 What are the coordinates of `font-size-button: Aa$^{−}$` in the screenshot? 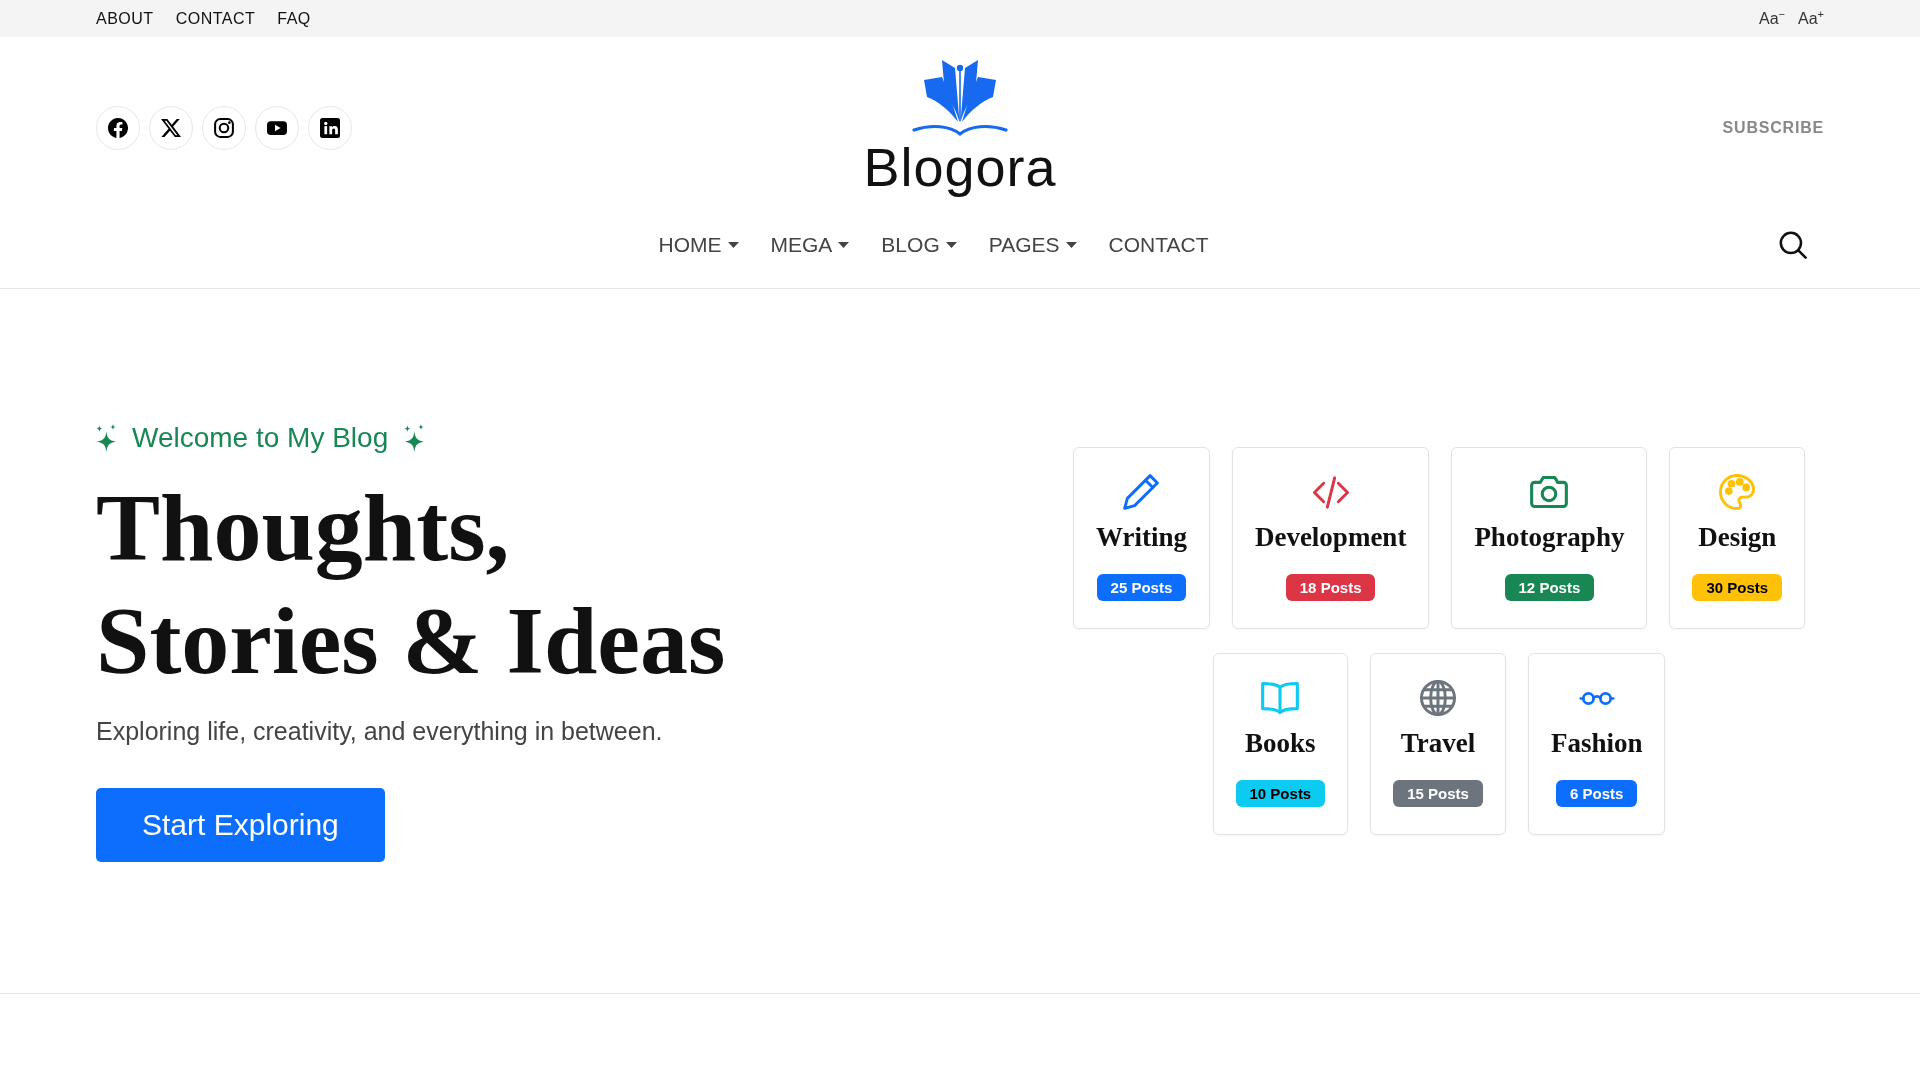 It's located at (1771, 18).